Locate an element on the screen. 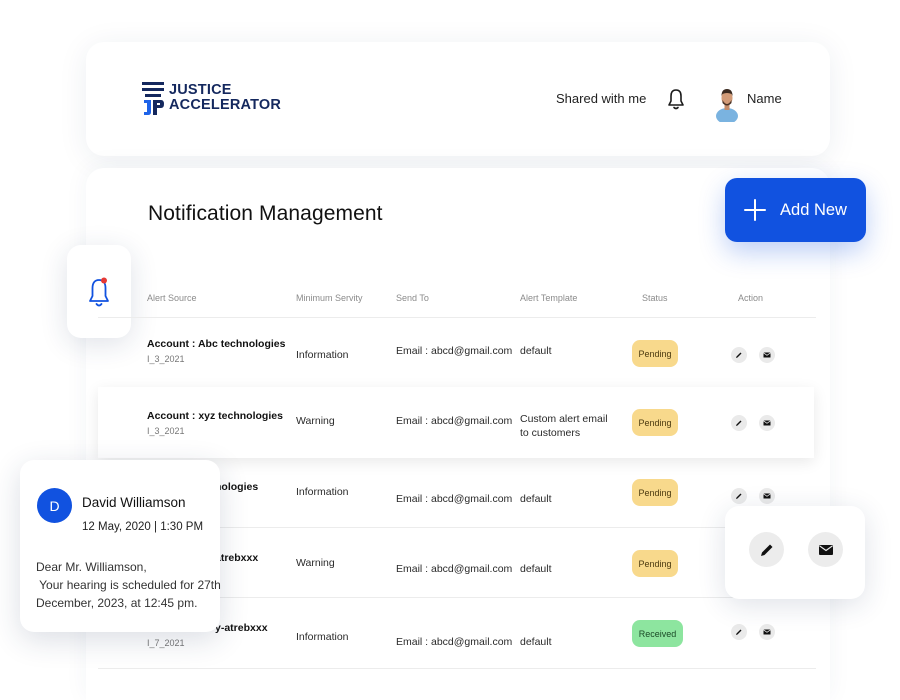 The width and height of the screenshot is (900, 700). quick-actions-card is located at coordinates (795, 552).